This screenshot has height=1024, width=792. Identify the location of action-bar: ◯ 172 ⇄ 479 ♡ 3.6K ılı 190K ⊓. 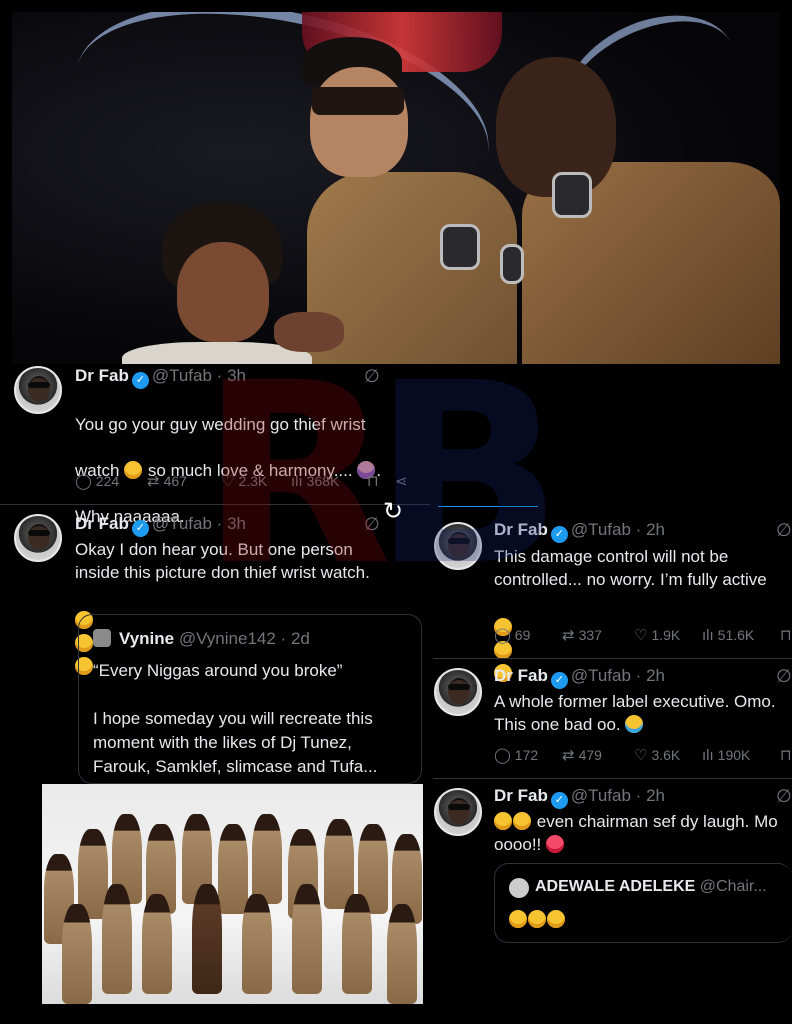
(643, 755).